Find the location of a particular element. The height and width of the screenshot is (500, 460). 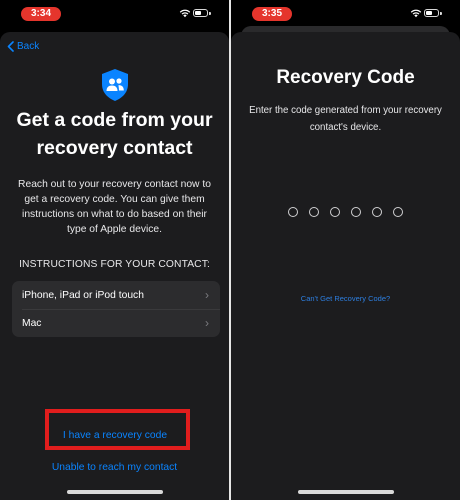

status-time: 3:34 is located at coordinates (41, 14).